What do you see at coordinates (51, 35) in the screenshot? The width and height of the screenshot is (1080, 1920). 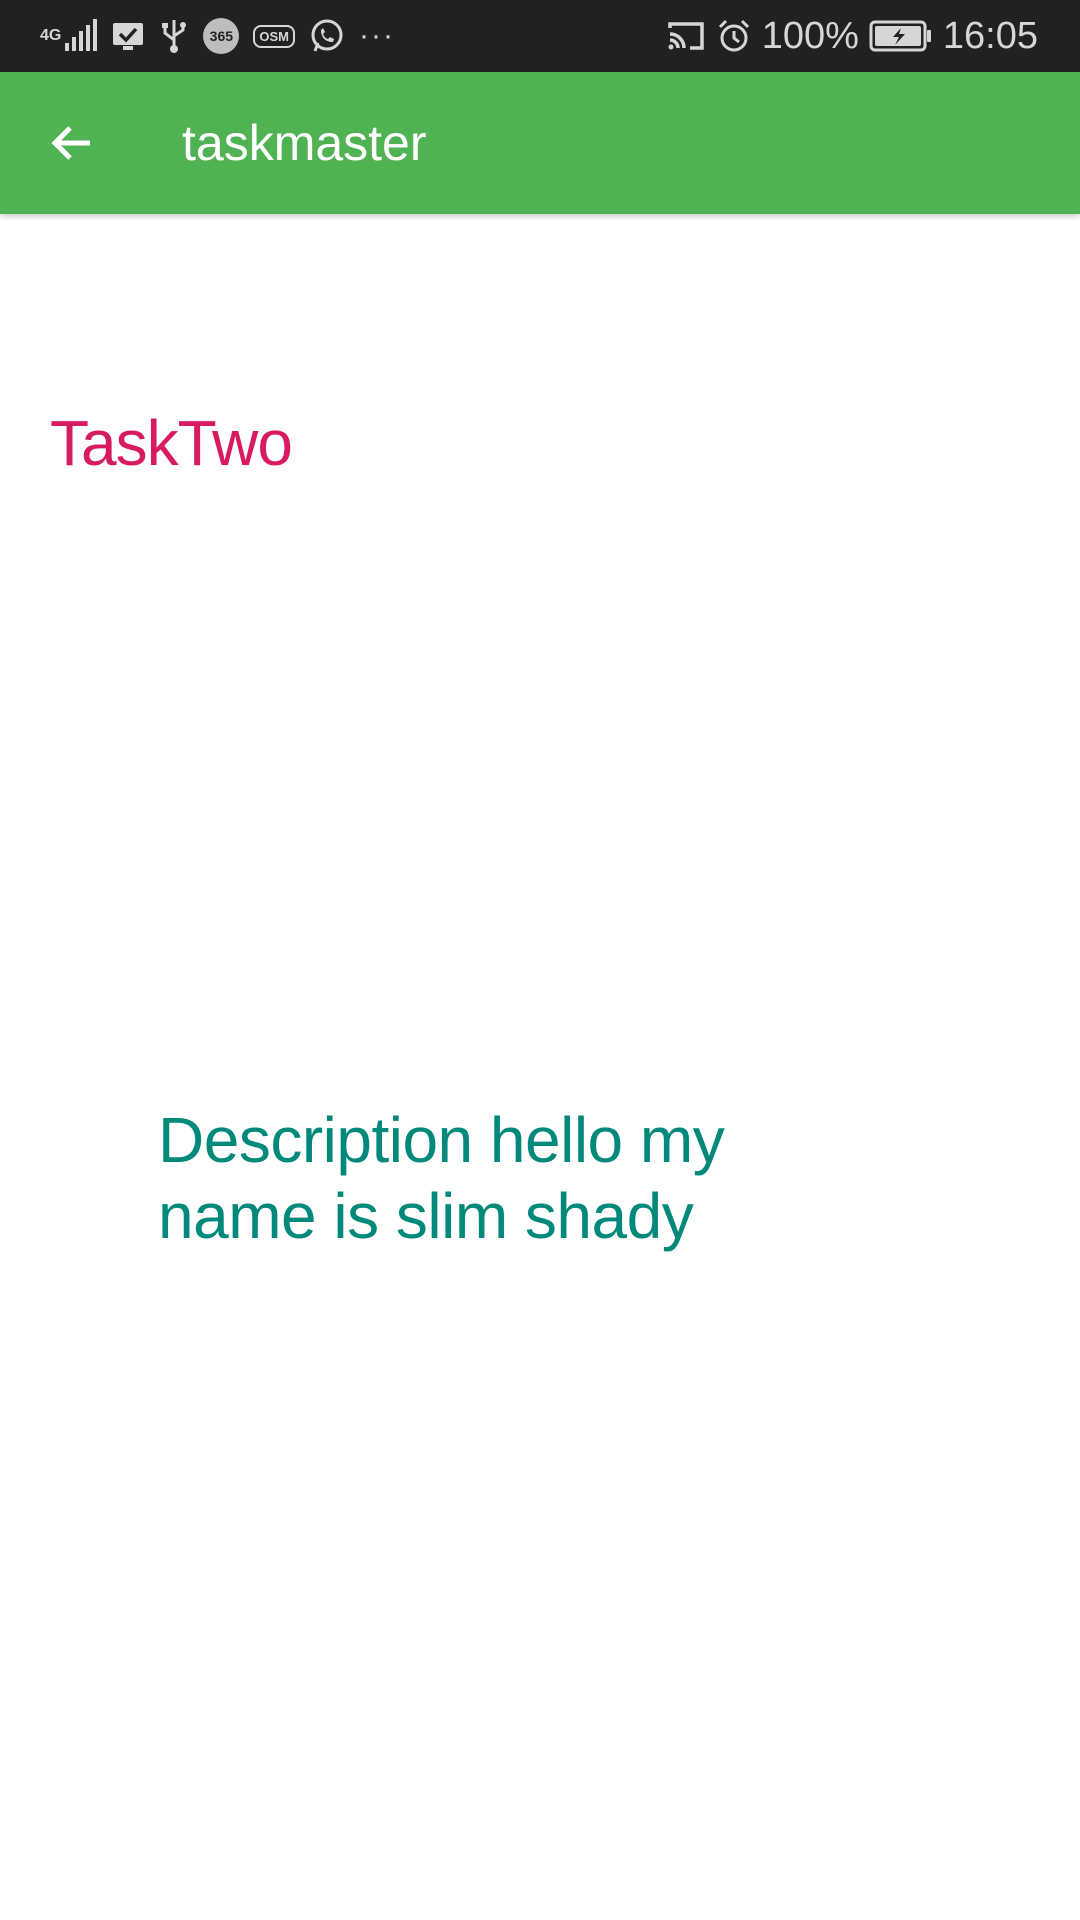 I see `network-type-label: 4G` at bounding box center [51, 35].